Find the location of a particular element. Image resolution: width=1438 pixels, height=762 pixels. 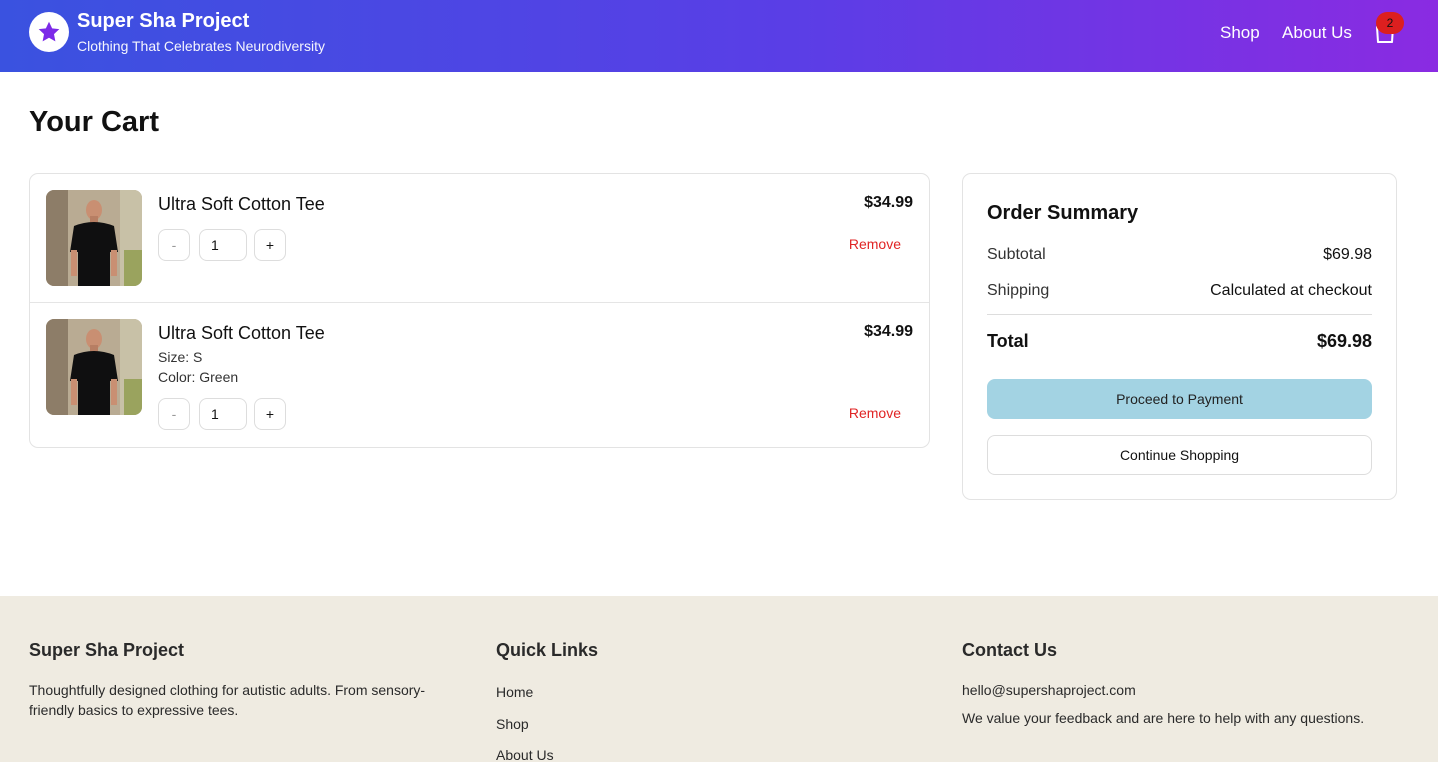

nav-about-link: About Us is located at coordinates (1317, 33).